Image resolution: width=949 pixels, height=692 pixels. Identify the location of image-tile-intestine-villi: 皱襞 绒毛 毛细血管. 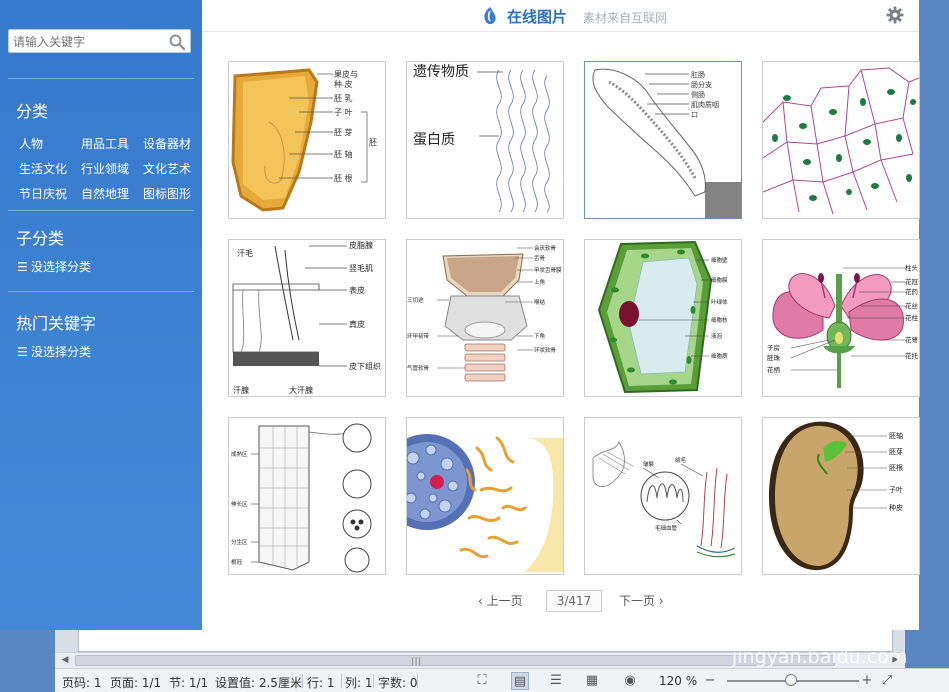
(663, 496).